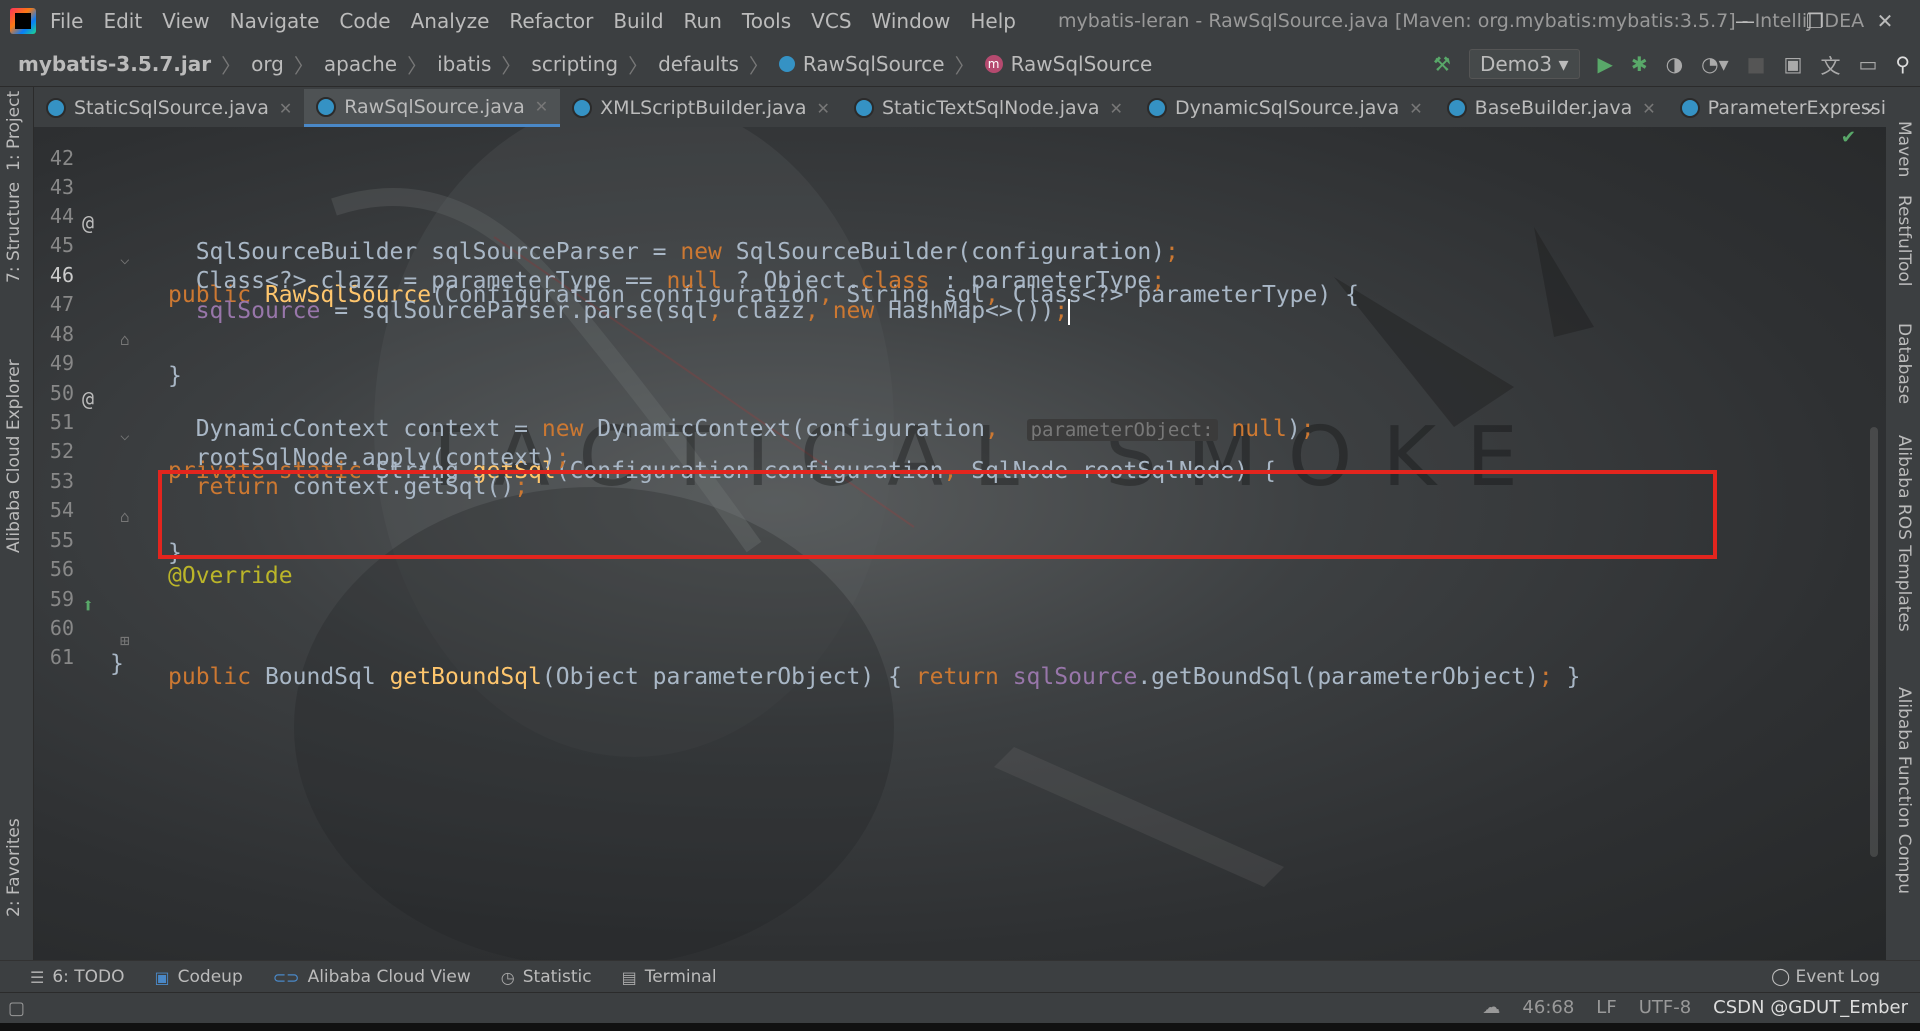  I want to click on tool-alibaba-function-compute: Alibaba Function Compu, so click(1904, 790).